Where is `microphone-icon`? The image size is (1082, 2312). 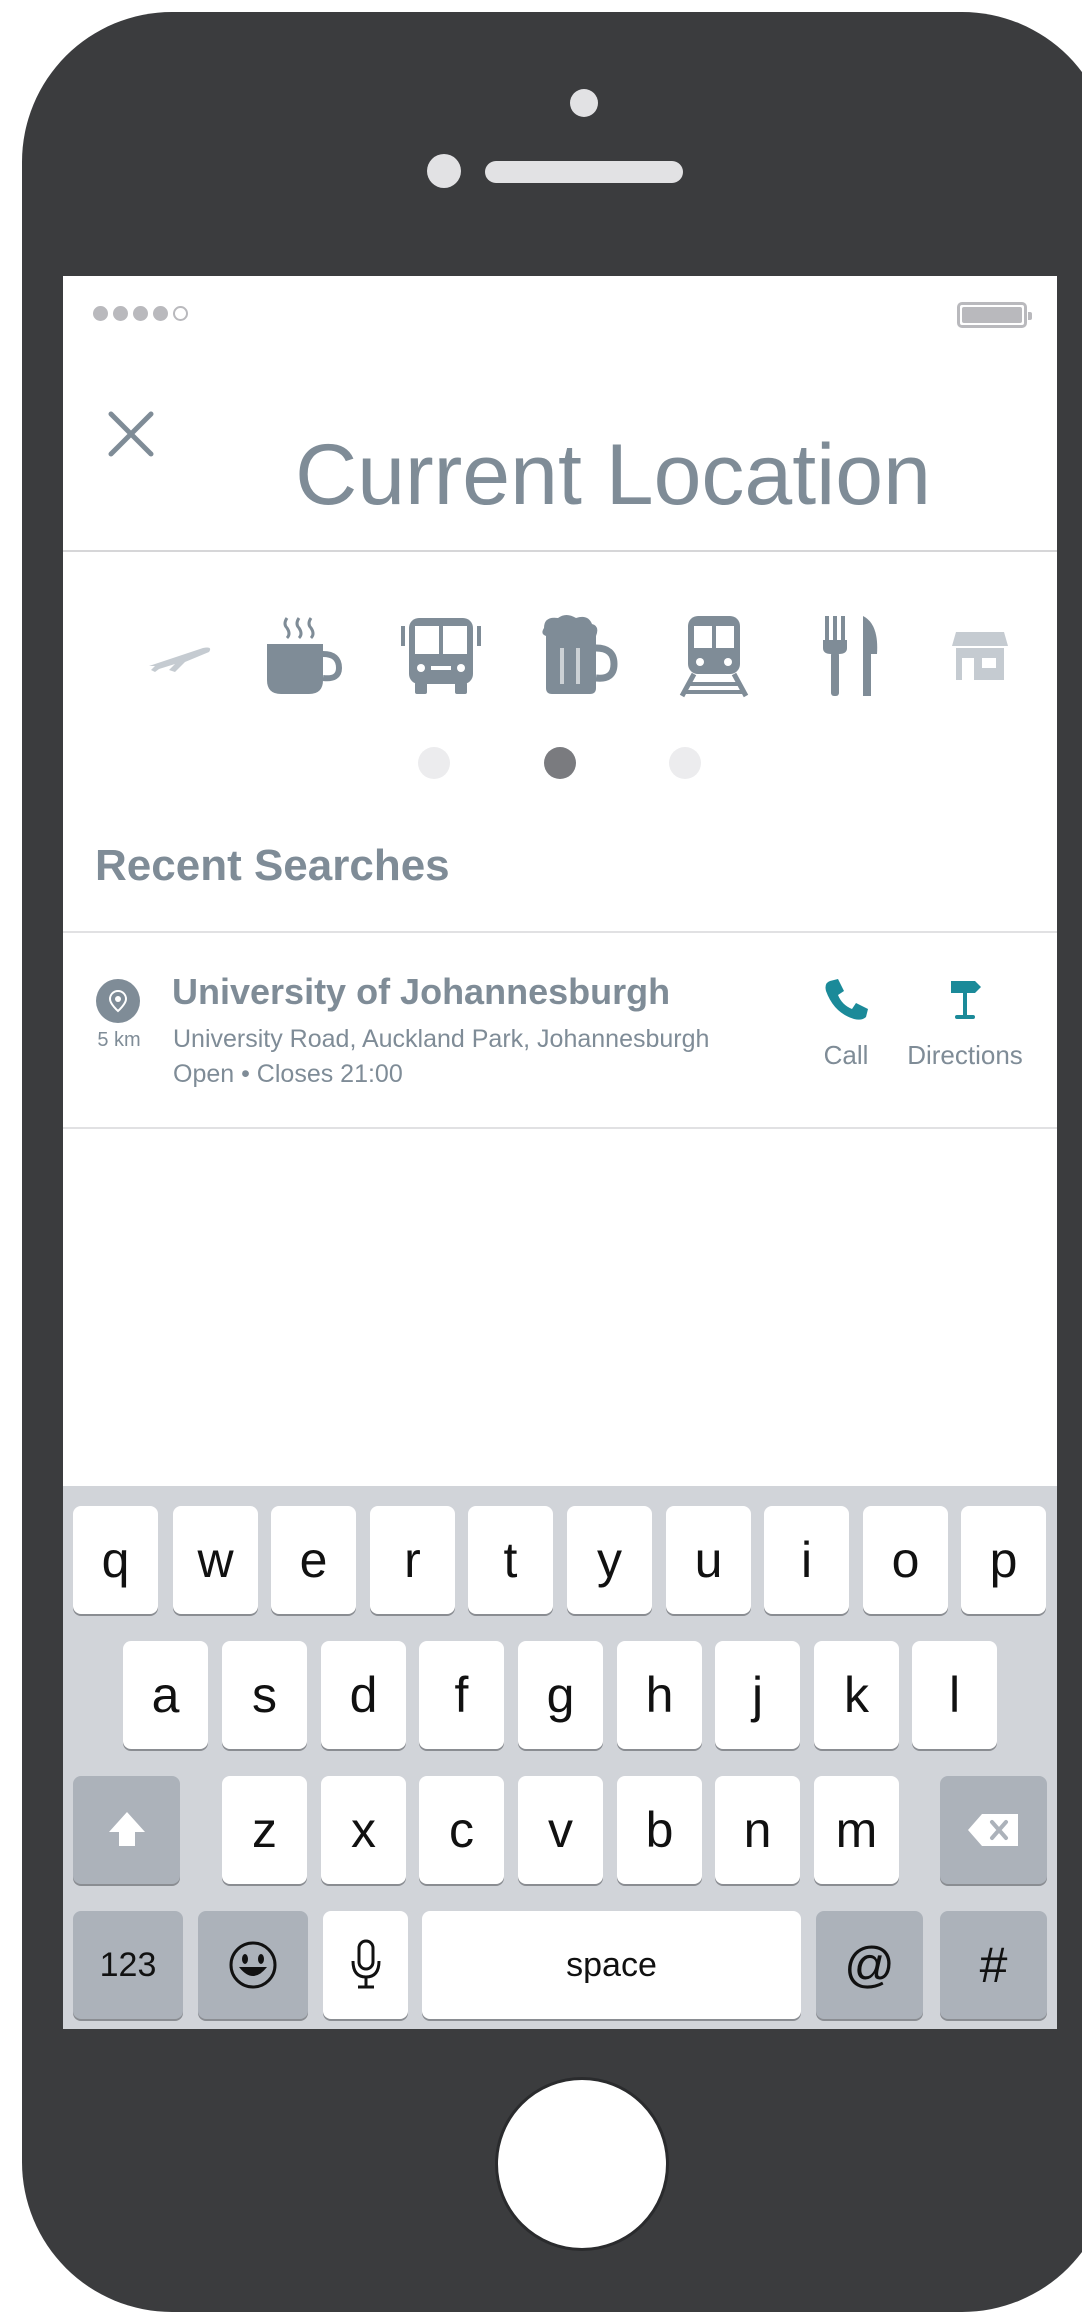 microphone-icon is located at coordinates (365, 1964).